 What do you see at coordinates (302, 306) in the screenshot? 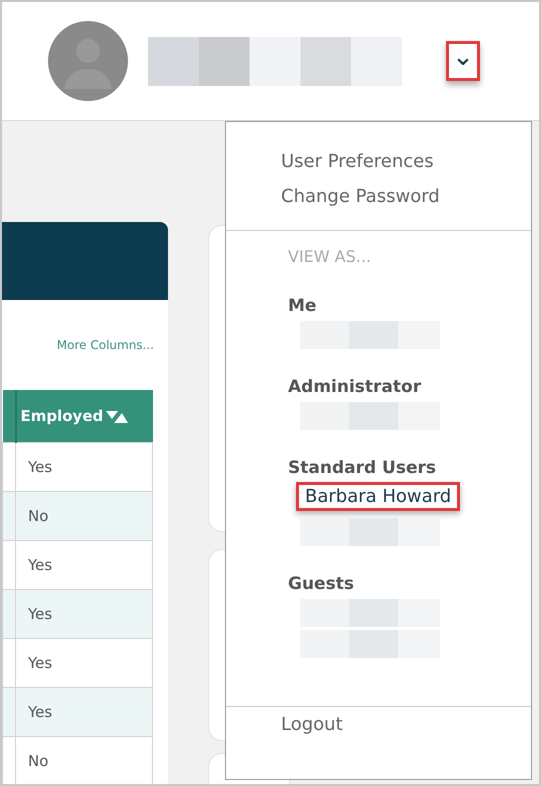
I see `group-heading: Me` at bounding box center [302, 306].